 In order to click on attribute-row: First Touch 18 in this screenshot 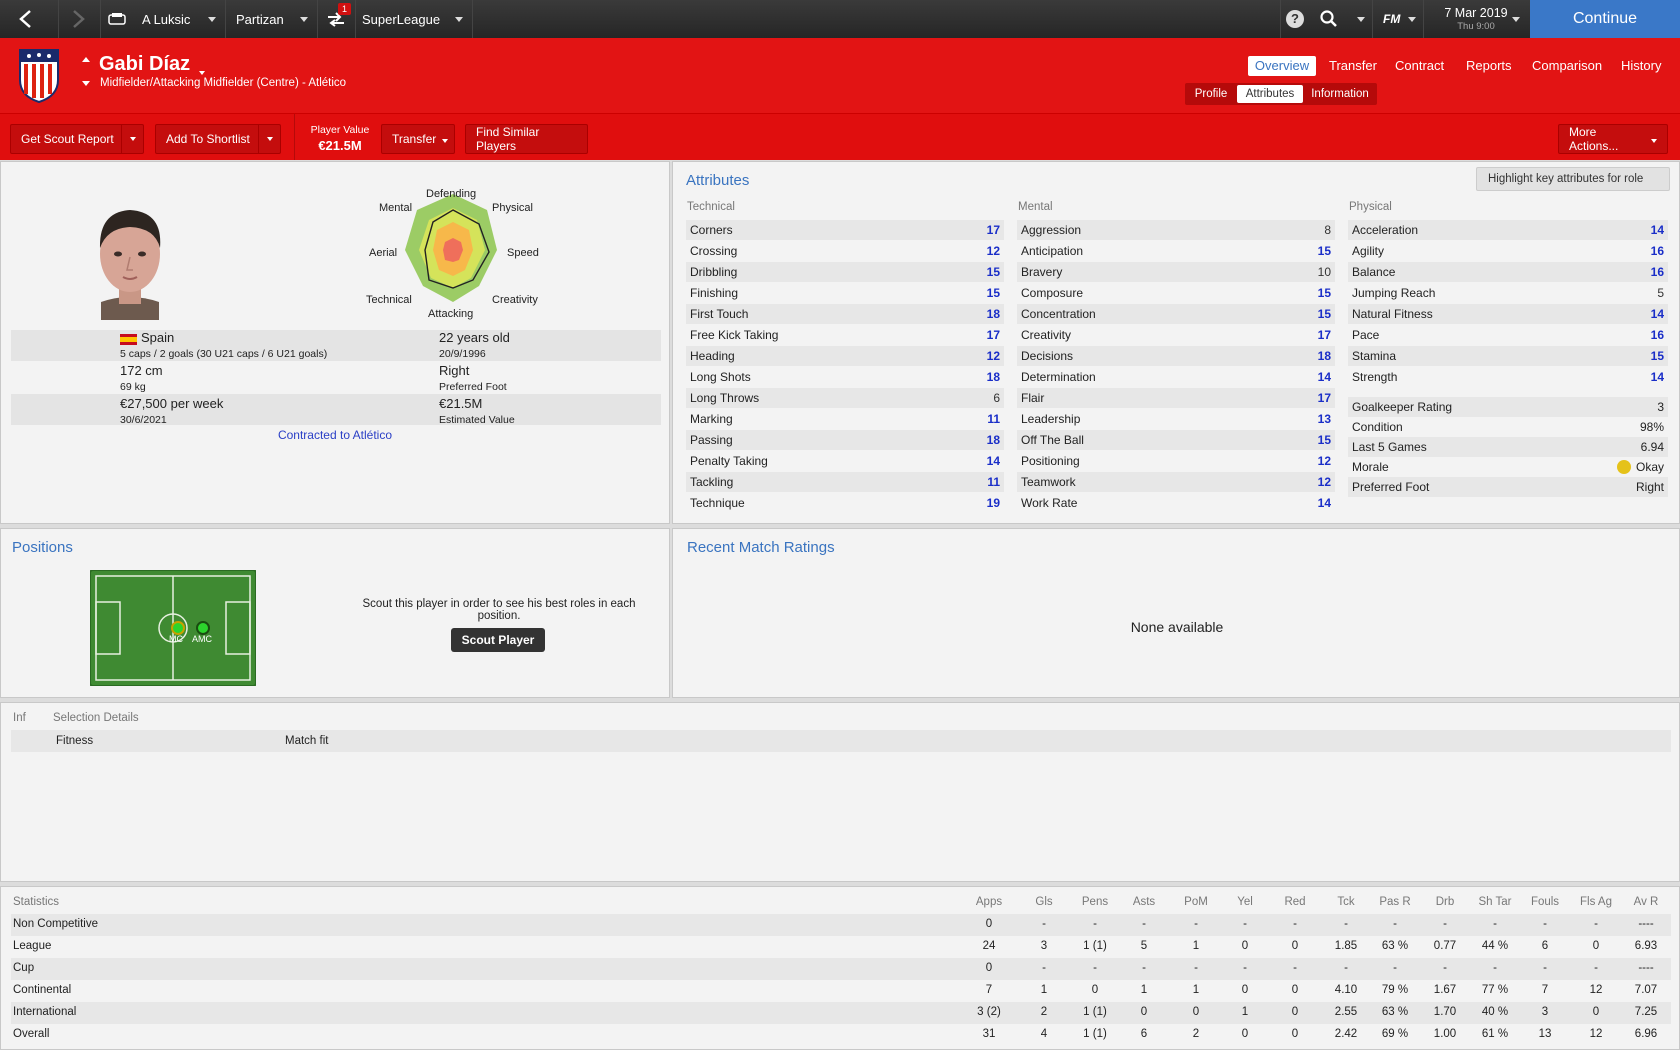, I will do `click(845, 314)`.